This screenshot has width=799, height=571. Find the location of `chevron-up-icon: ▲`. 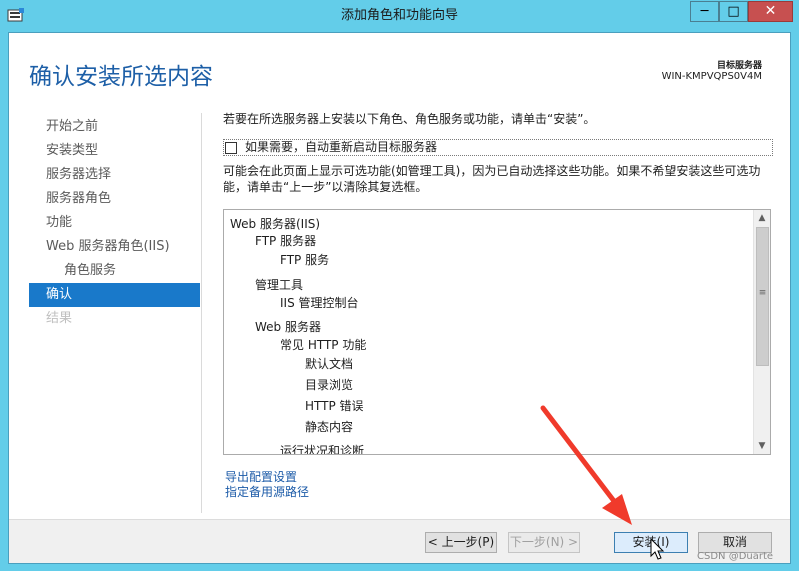

chevron-up-icon: ▲ is located at coordinates (762, 218).